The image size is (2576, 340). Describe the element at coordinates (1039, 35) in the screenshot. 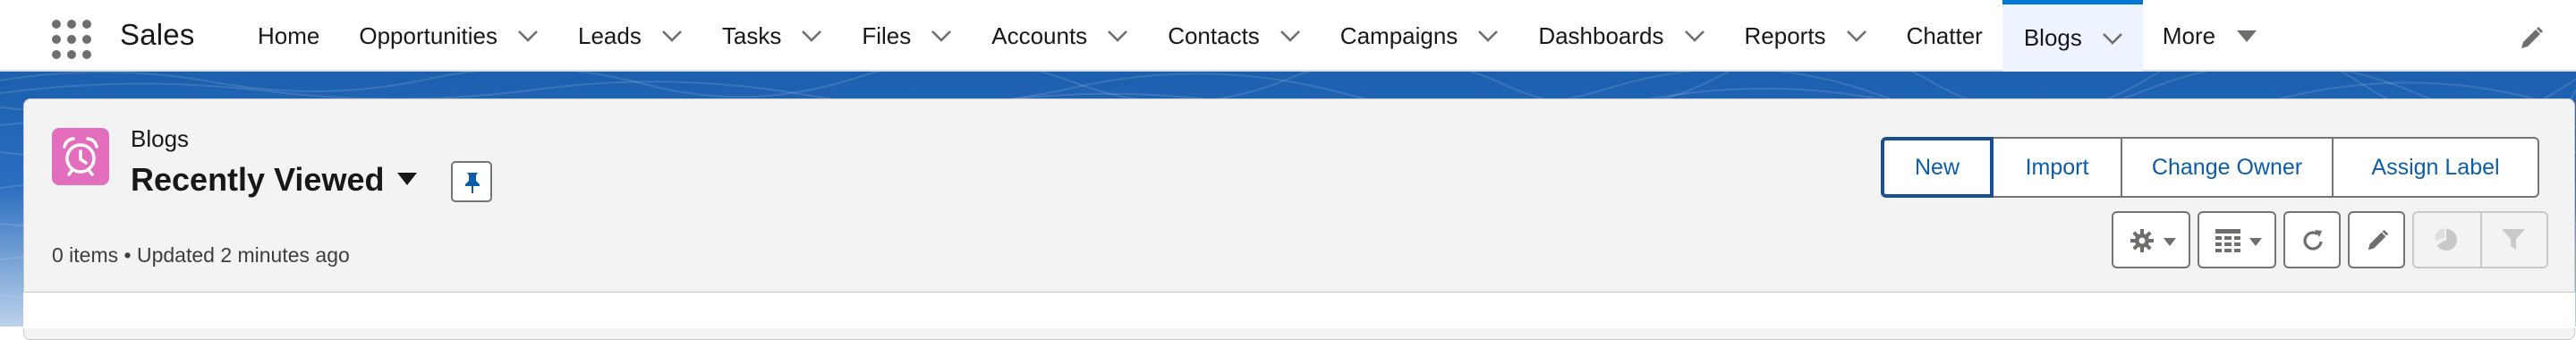

I see `nav-tab-label: Accounts` at that location.